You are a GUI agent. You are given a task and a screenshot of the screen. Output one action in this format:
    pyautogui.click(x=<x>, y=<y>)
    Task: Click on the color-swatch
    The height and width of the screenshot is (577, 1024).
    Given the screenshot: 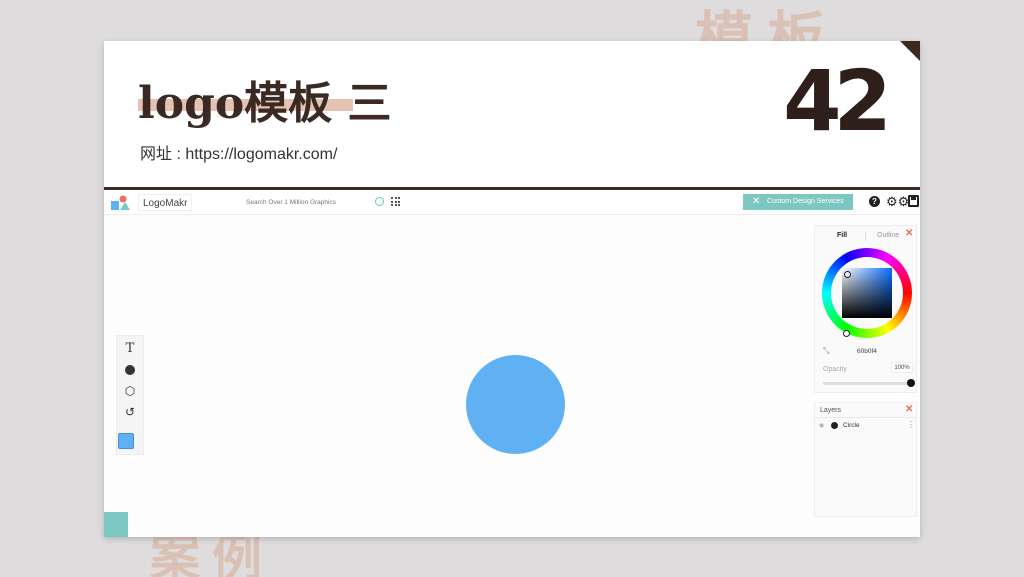 What is the action you would take?
    pyautogui.click(x=126, y=441)
    